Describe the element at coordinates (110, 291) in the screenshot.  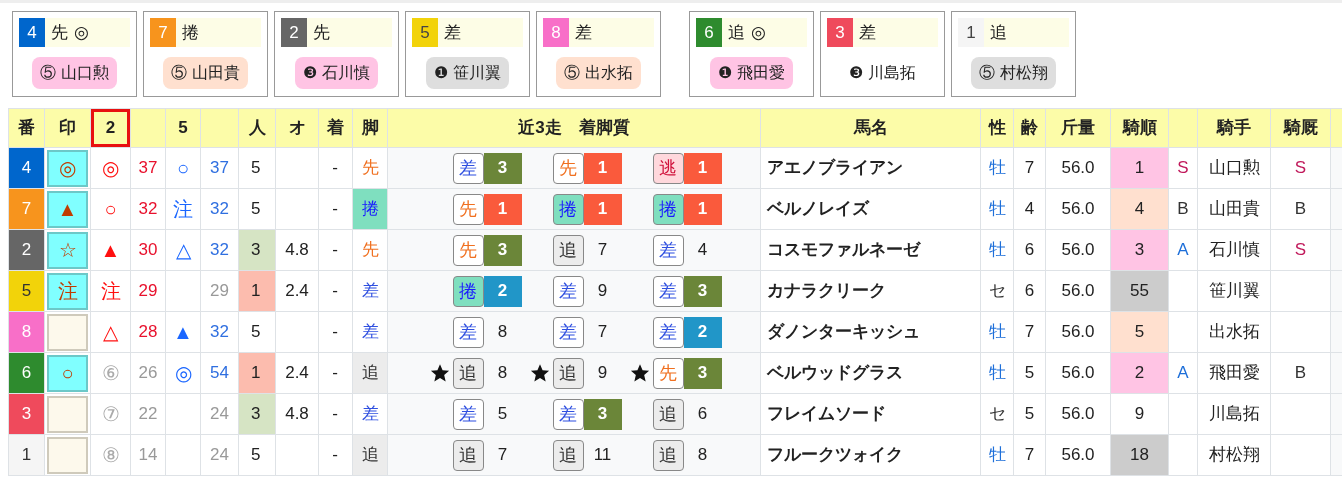
I see `index-mark-cell: 注` at that location.